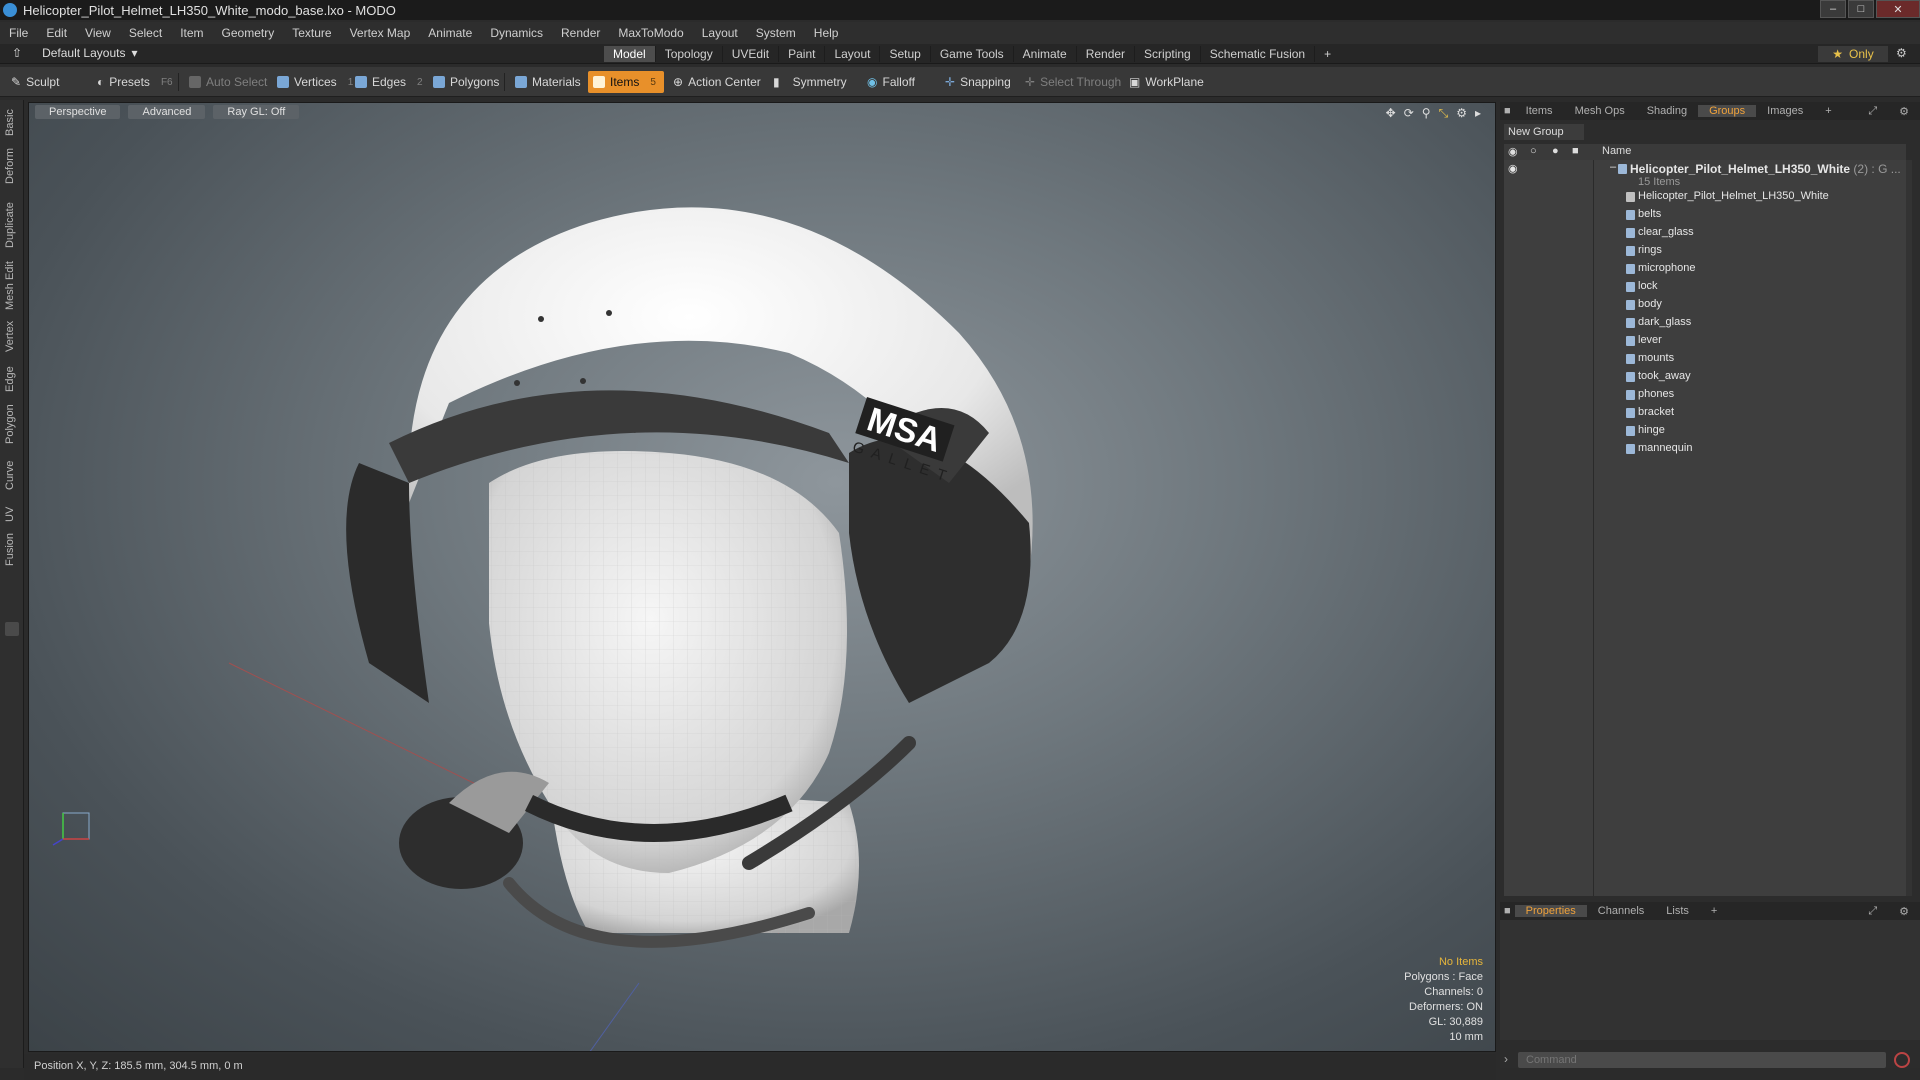 The width and height of the screenshot is (1920, 1080). I want to click on tab-setup: Setup, so click(905, 54).